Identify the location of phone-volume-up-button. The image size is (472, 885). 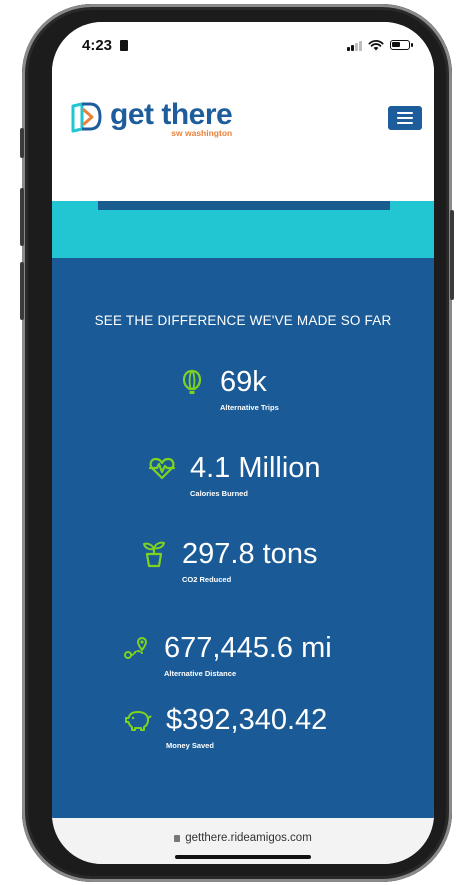
(22, 217).